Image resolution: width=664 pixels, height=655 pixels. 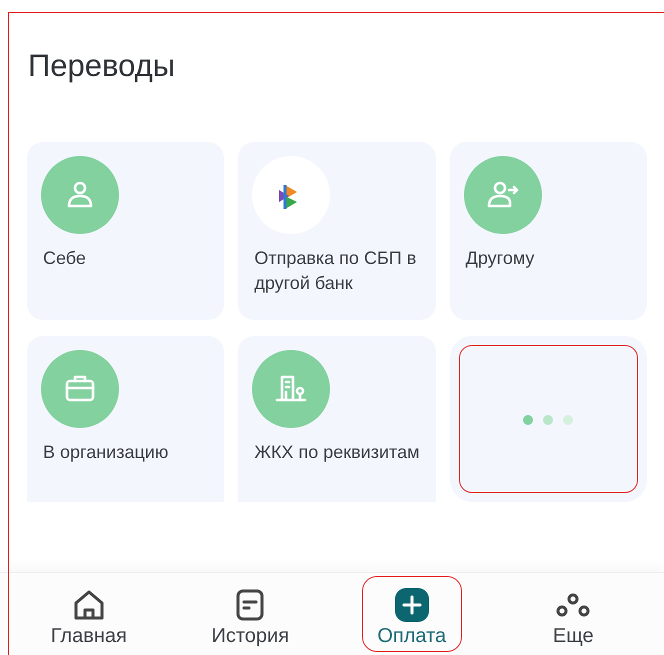 What do you see at coordinates (64, 258) in the screenshot?
I see `tile-label: Себе` at bounding box center [64, 258].